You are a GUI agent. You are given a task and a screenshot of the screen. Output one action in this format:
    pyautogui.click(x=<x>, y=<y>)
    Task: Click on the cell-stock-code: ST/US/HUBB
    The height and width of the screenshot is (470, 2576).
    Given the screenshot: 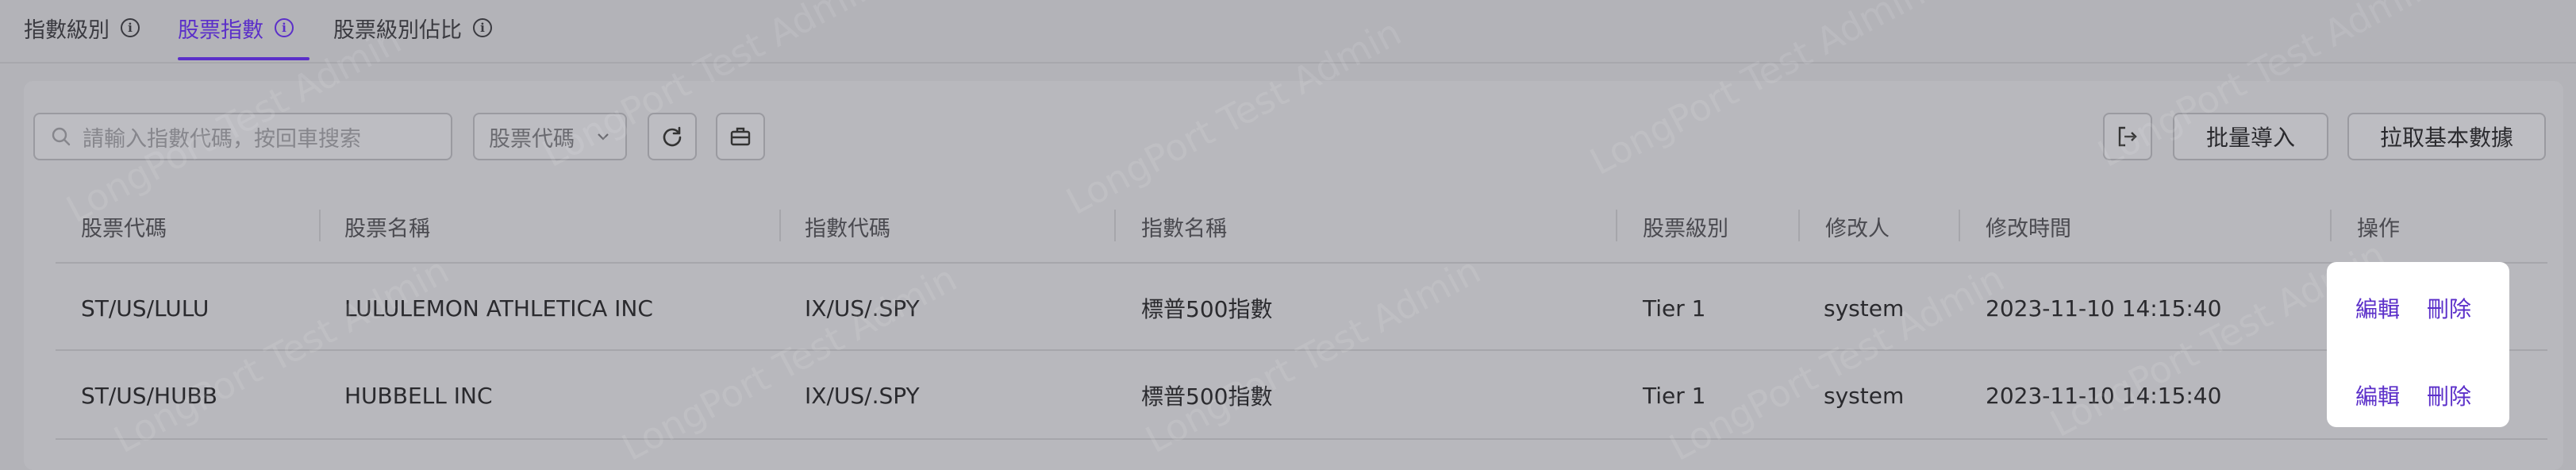 What is the action you would take?
    pyautogui.click(x=149, y=395)
    